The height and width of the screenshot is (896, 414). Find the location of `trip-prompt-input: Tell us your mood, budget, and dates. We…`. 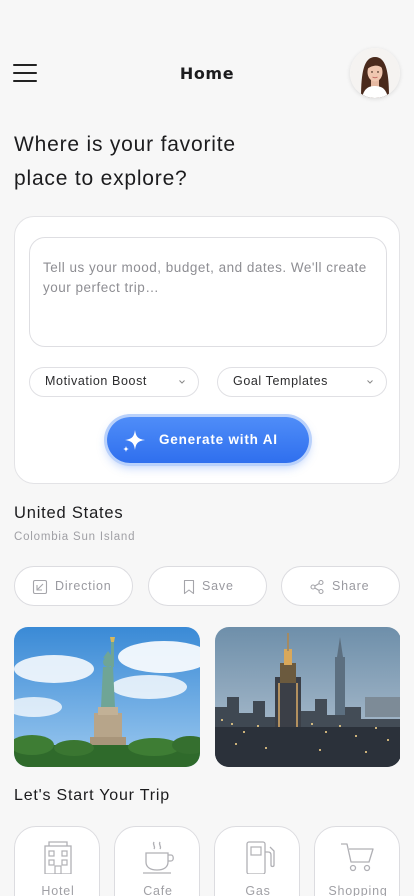

trip-prompt-input: Tell us your mood, budget, and dates. We… is located at coordinates (208, 292).